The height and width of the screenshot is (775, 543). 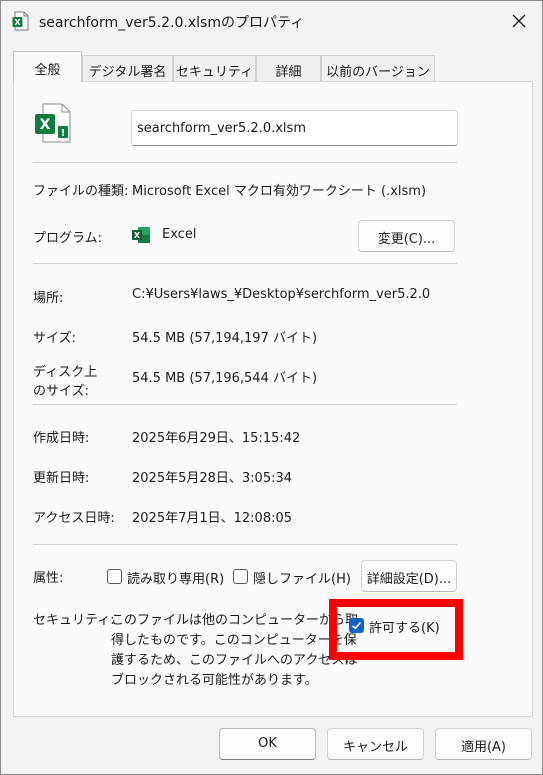 I want to click on created-value: 2025年6月29日、15:15:42, so click(x=216, y=438).